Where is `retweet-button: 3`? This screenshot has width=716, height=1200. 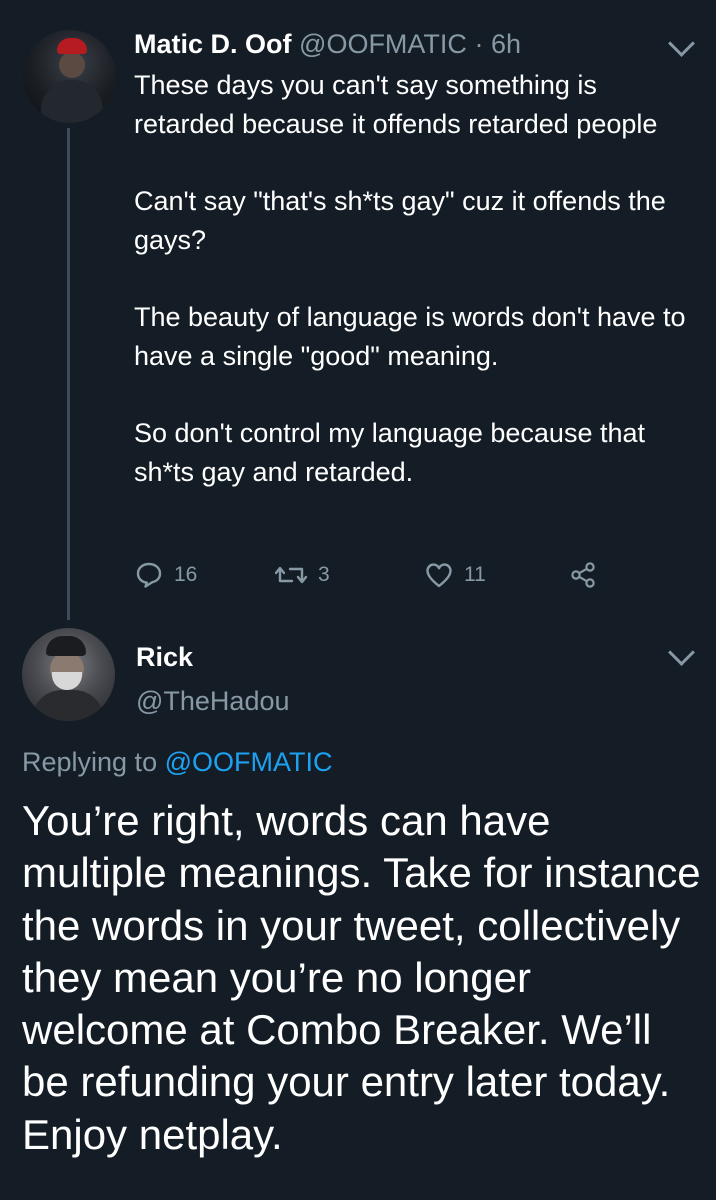
retweet-button: 3 is located at coordinates (302, 575).